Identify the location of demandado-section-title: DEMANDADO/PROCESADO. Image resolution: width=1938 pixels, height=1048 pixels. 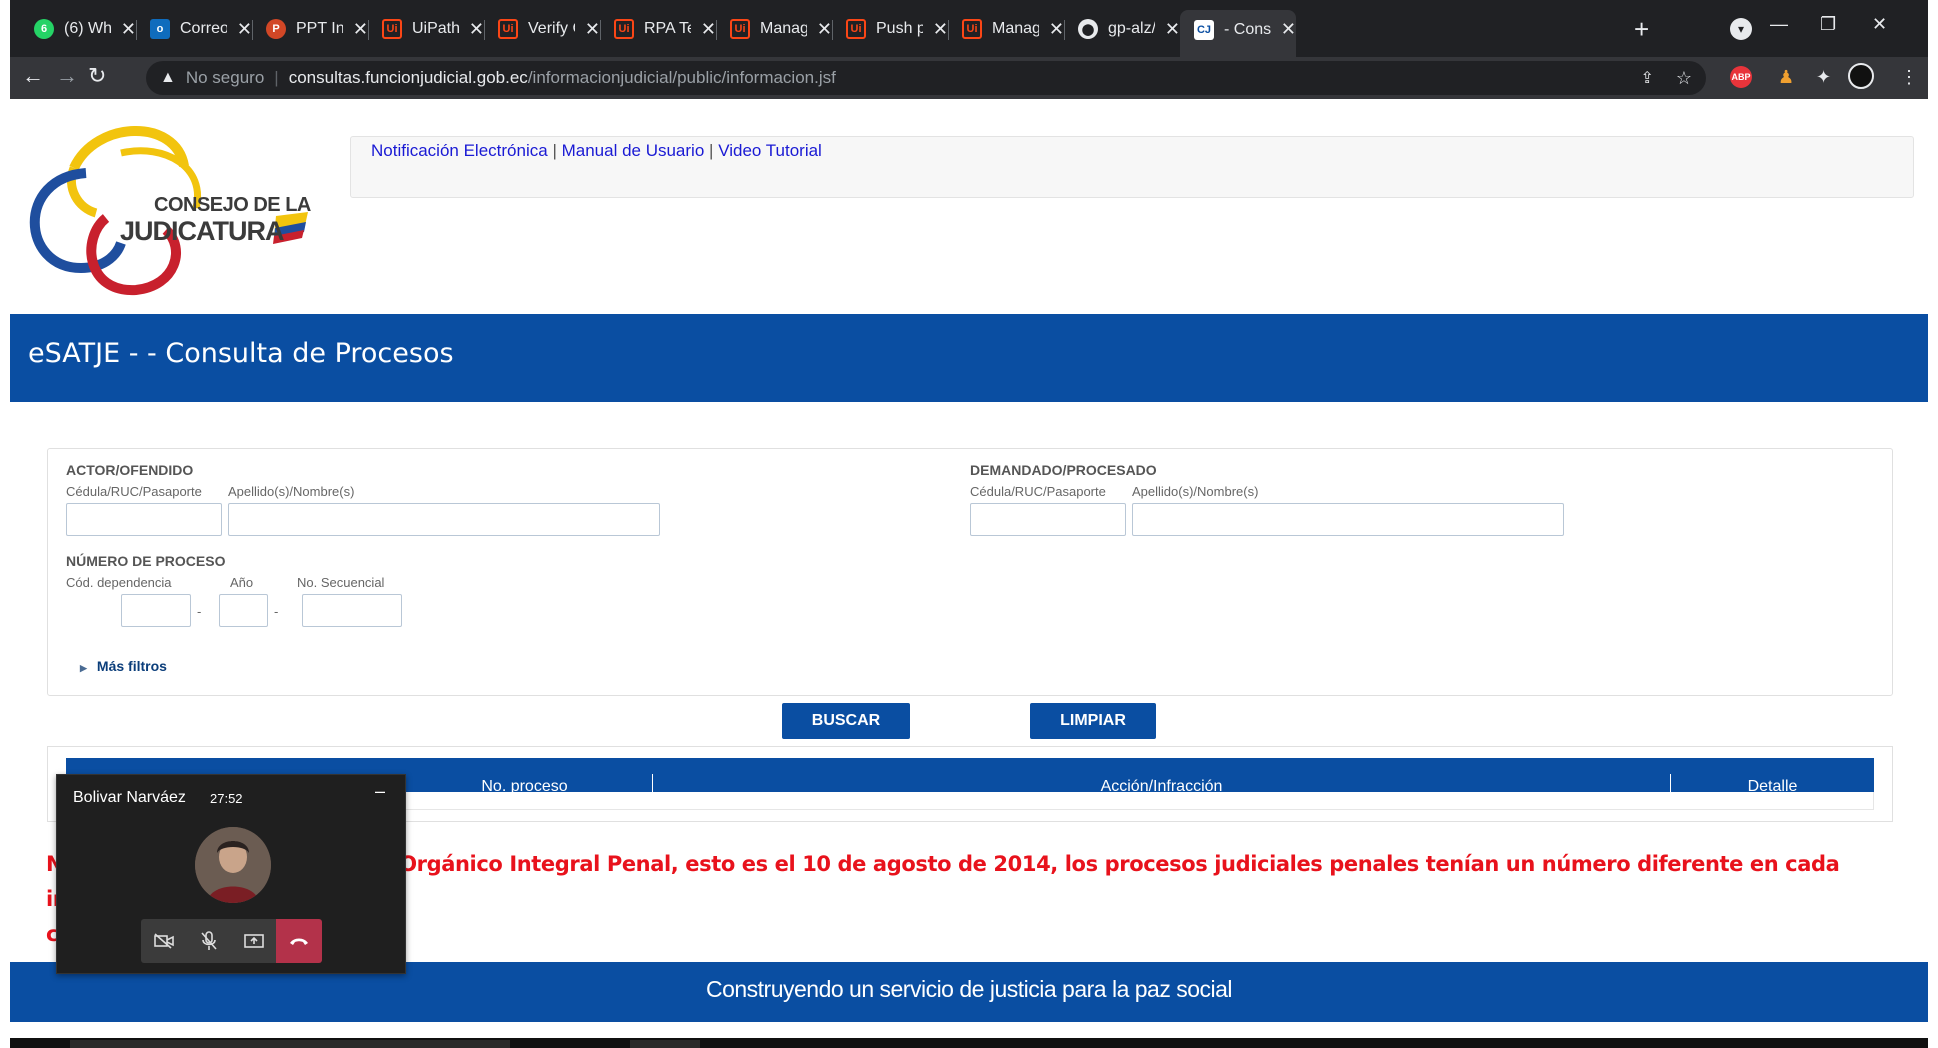
(1063, 470).